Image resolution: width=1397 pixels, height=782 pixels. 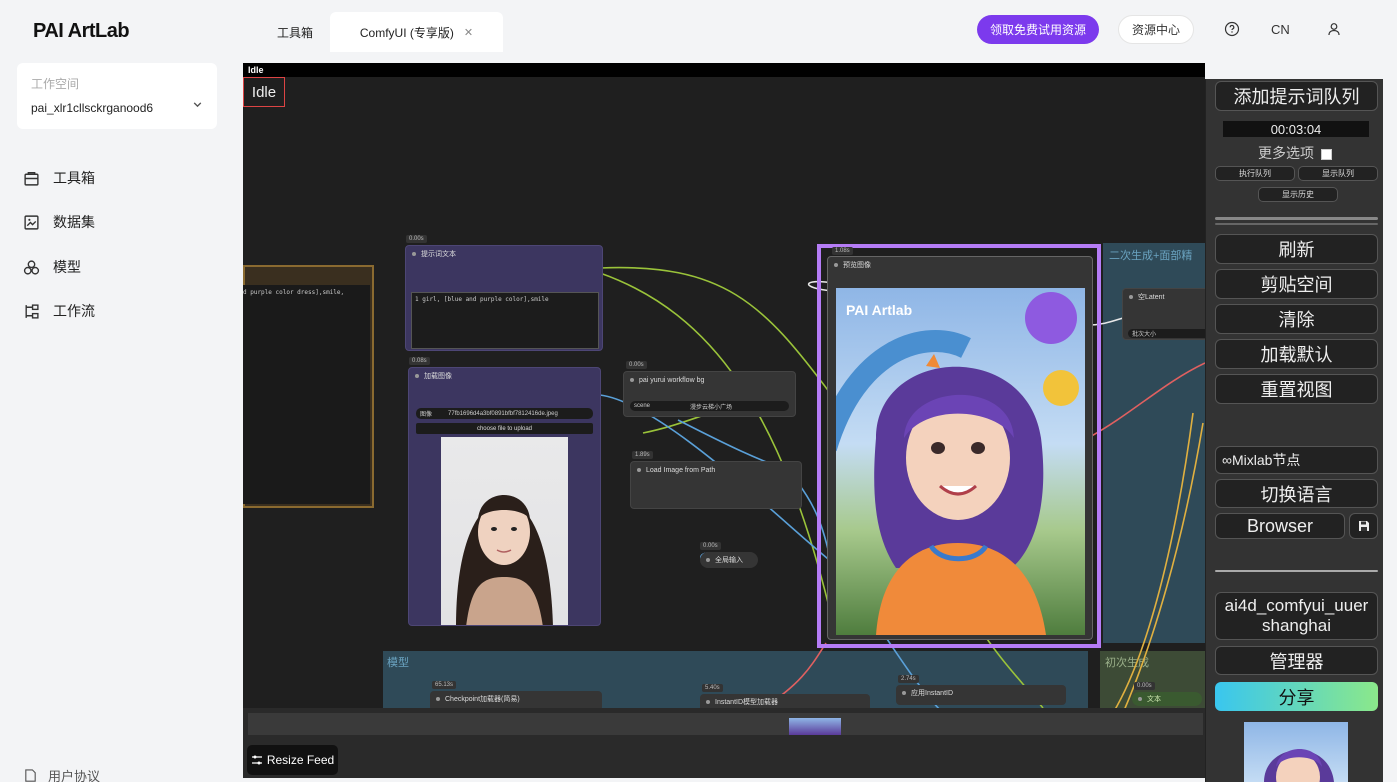 I want to click on nav-item-workflow: 工作流, so click(x=59, y=311).